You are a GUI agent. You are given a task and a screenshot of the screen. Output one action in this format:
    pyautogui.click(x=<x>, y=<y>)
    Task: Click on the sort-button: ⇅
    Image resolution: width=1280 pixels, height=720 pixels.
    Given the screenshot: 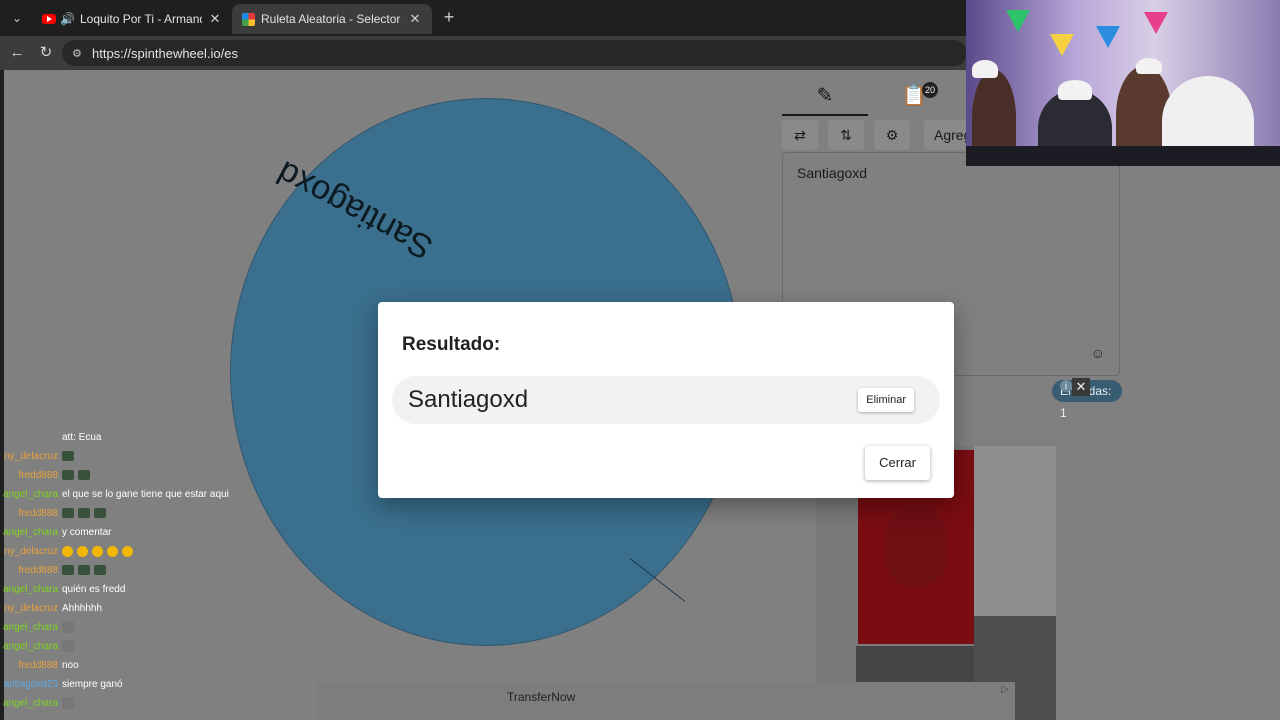 What is the action you would take?
    pyautogui.click(x=846, y=135)
    